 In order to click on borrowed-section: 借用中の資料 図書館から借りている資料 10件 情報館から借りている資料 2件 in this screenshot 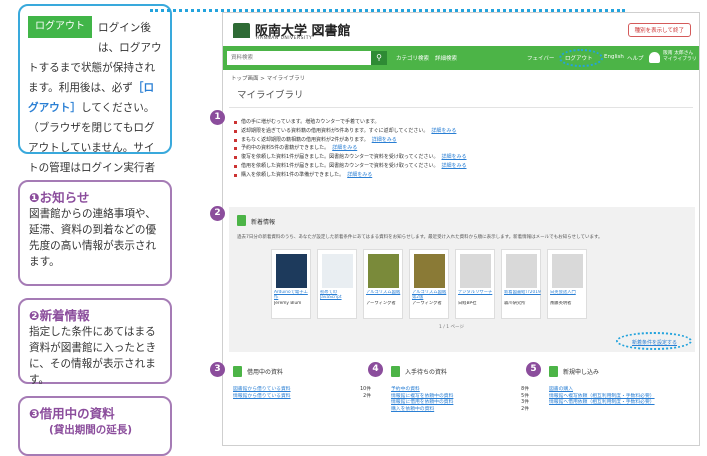, I will do `click(301, 404)`.